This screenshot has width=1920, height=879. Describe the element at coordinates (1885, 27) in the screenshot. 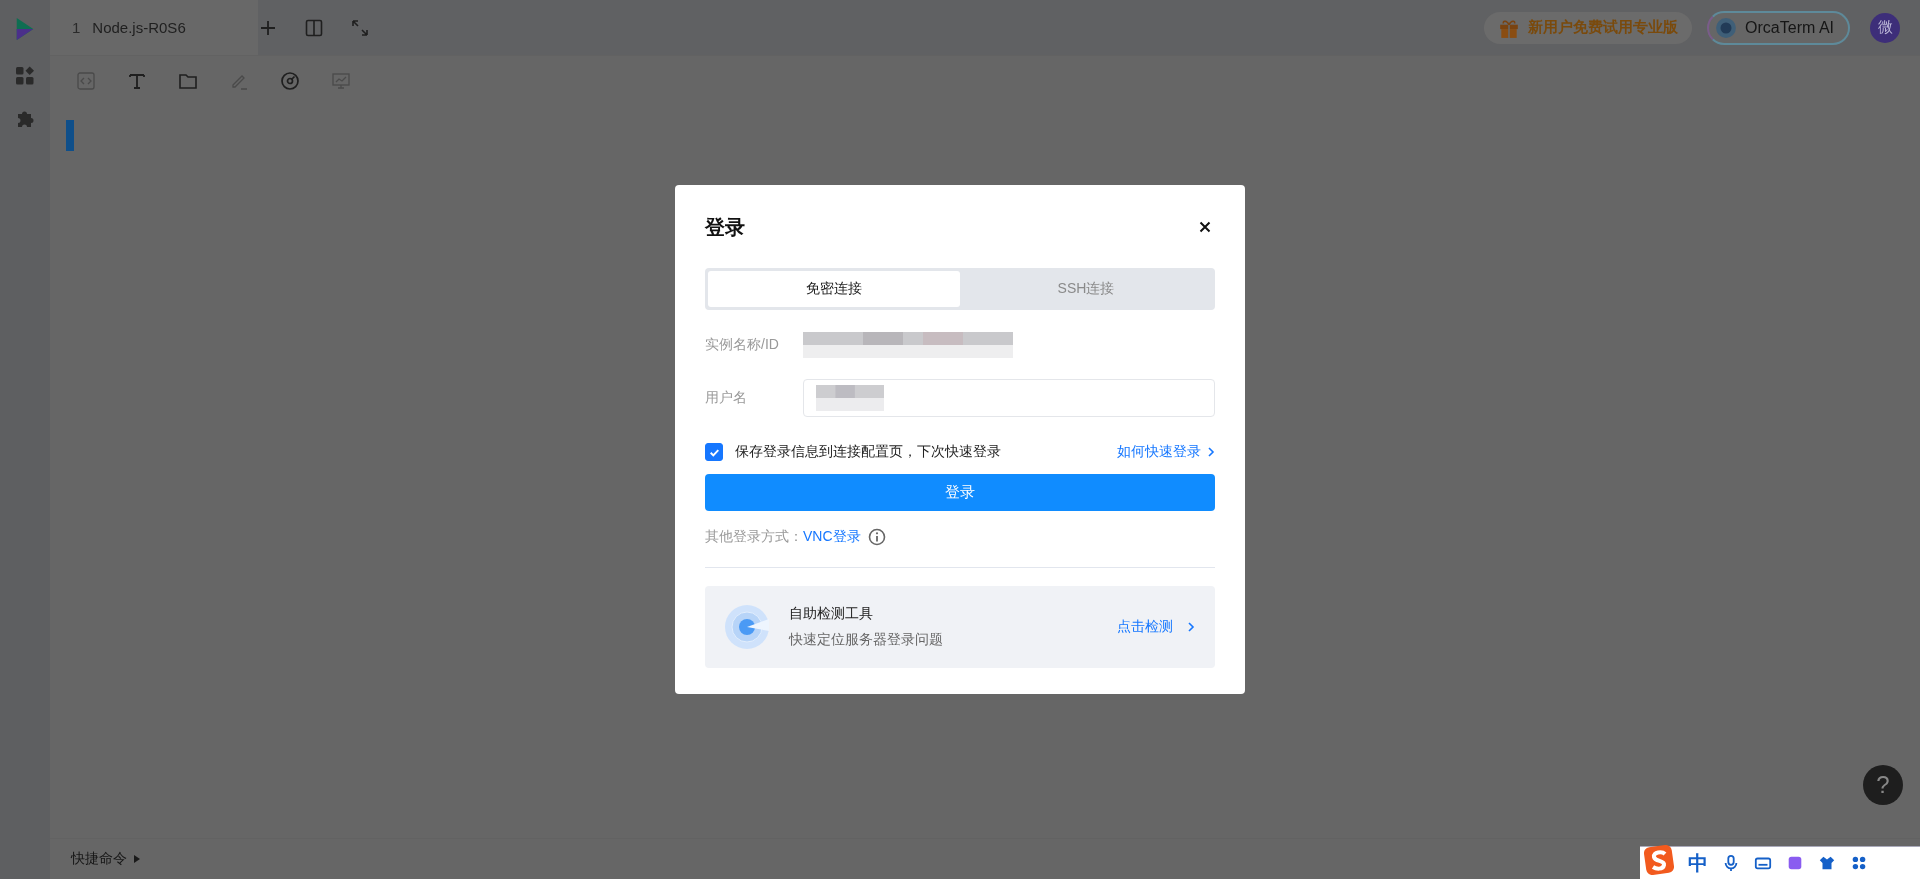

I see `user-avatar: 微` at that location.